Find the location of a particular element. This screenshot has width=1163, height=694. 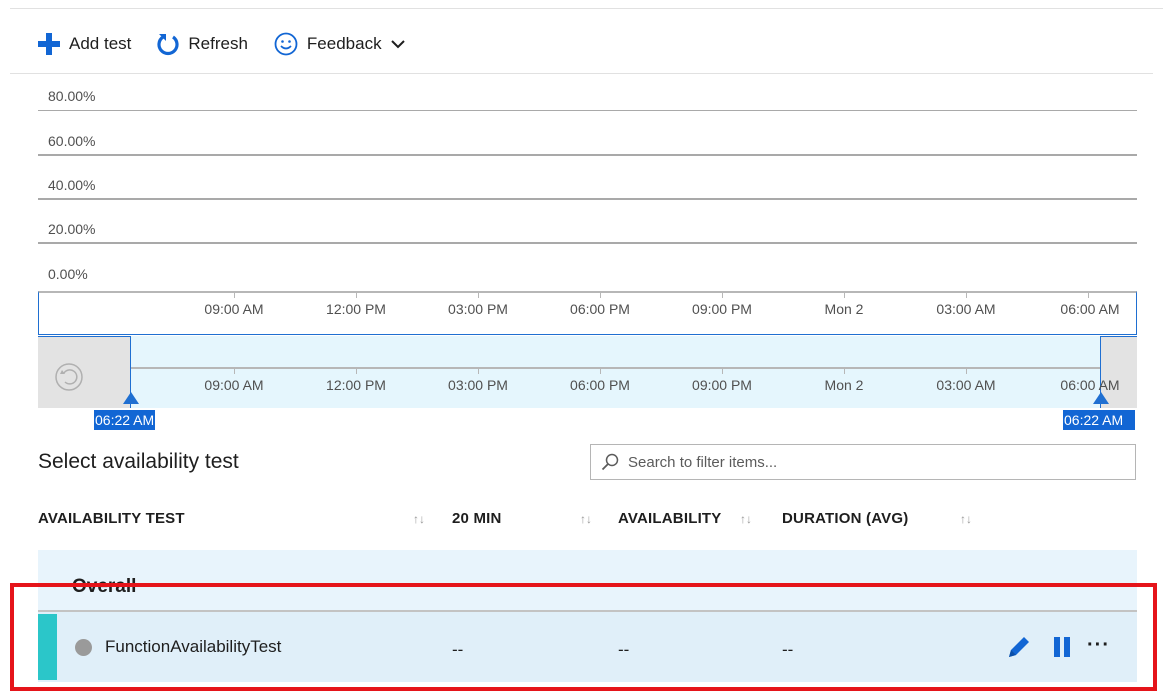

plus-icon is located at coordinates (49, 44).